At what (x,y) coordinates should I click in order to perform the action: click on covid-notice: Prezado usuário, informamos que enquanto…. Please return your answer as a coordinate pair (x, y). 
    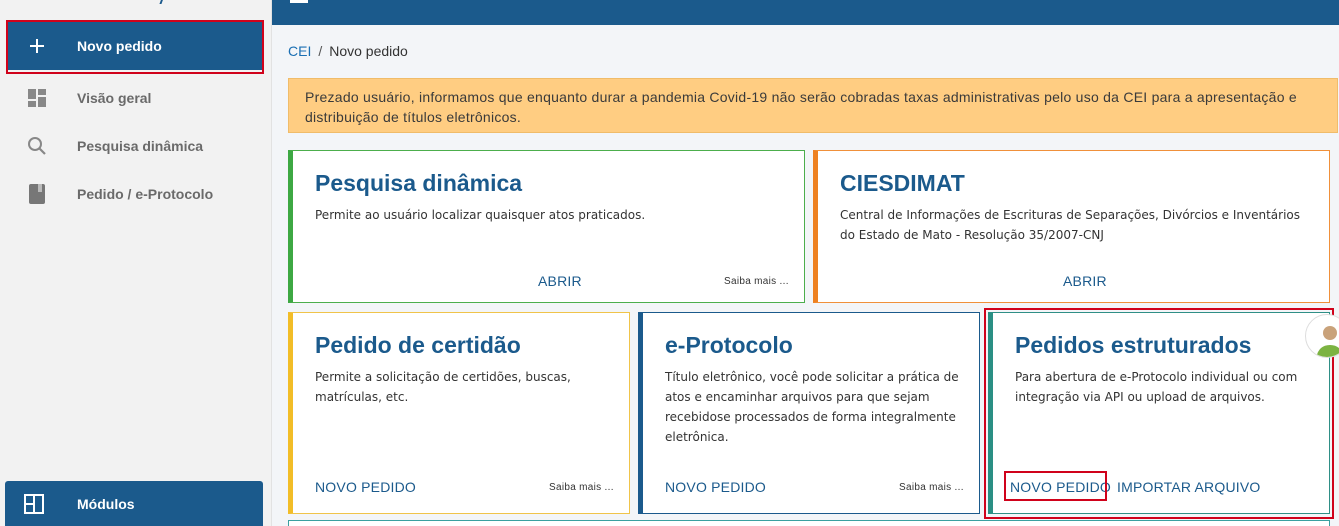
    Looking at the image, I should click on (813, 105).